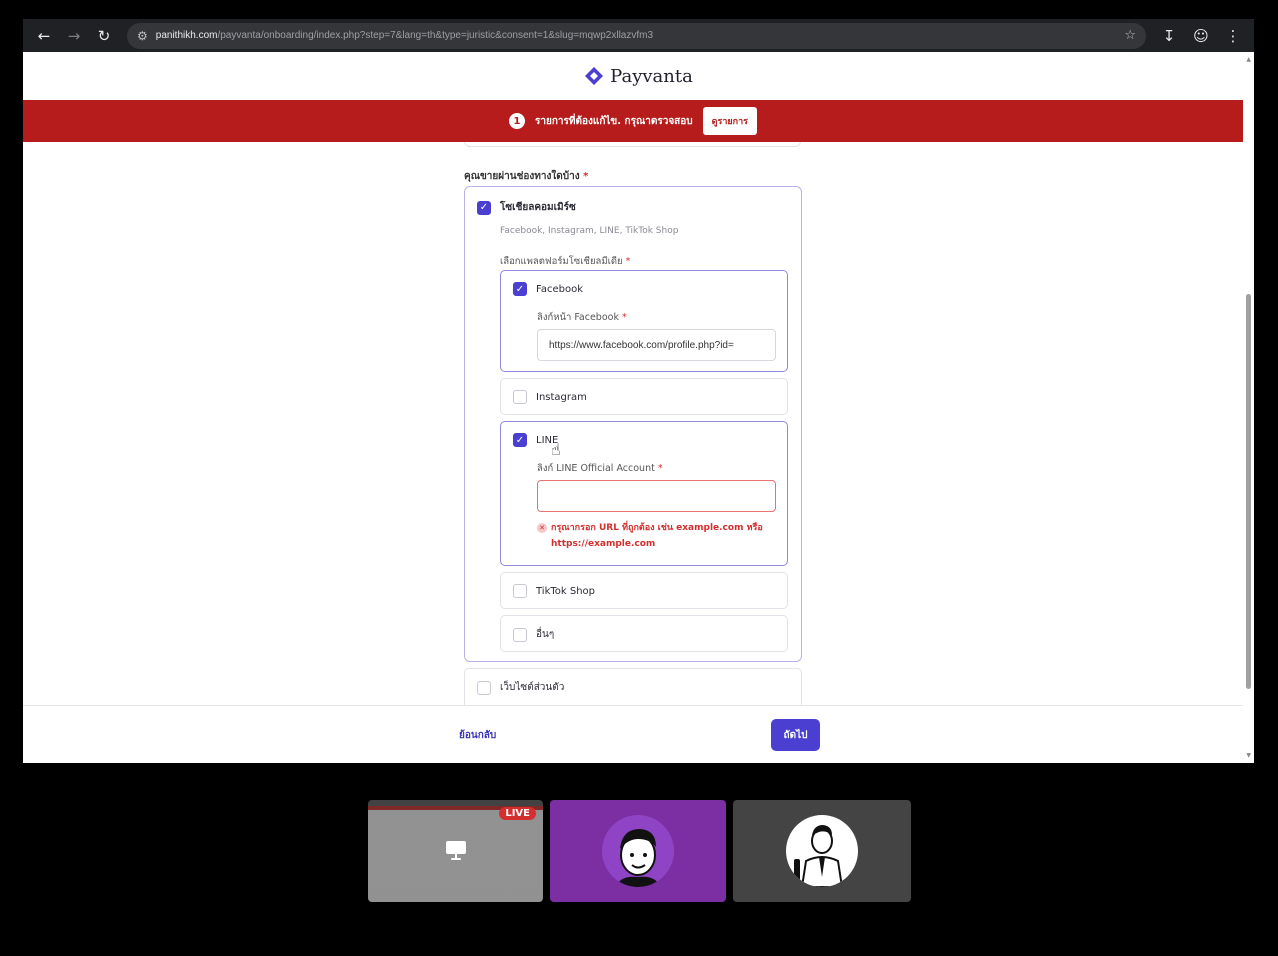 The height and width of the screenshot is (956, 1278). I want to click on forward-arrow-icon: →, so click(74, 36).